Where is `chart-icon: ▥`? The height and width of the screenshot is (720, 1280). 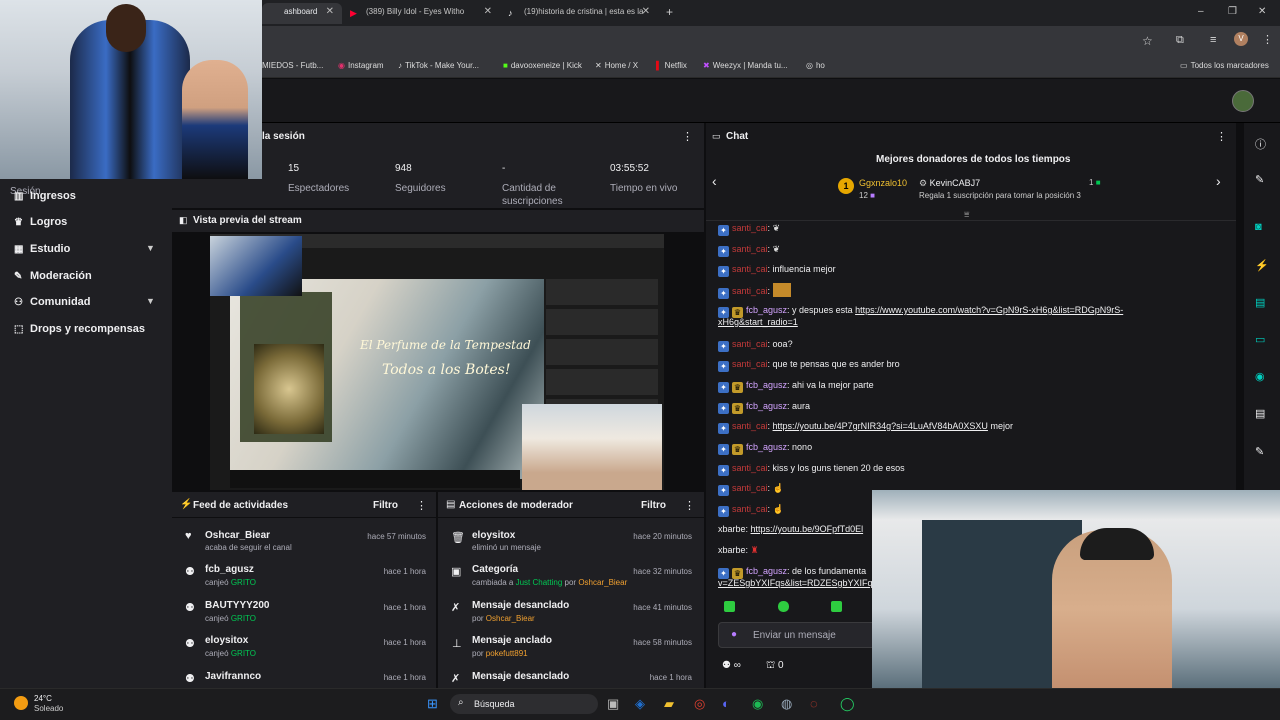 chart-icon: ▥ is located at coordinates (19, 196).